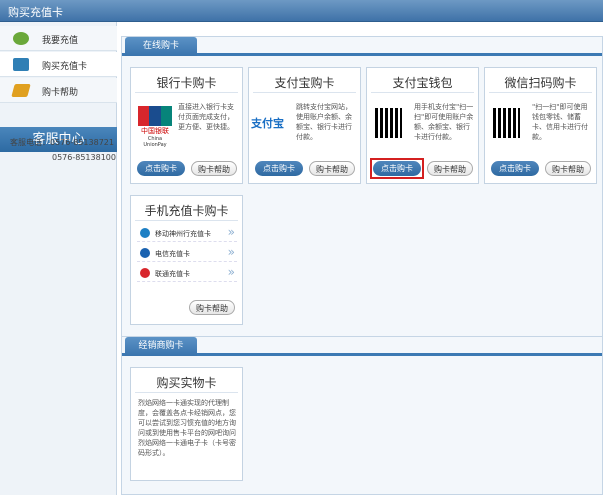  Describe the element at coordinates (206, 117) in the screenshot. I see `card-description: 直接进入银行卡支付页面完成支付，更方便、更快捷。` at that location.